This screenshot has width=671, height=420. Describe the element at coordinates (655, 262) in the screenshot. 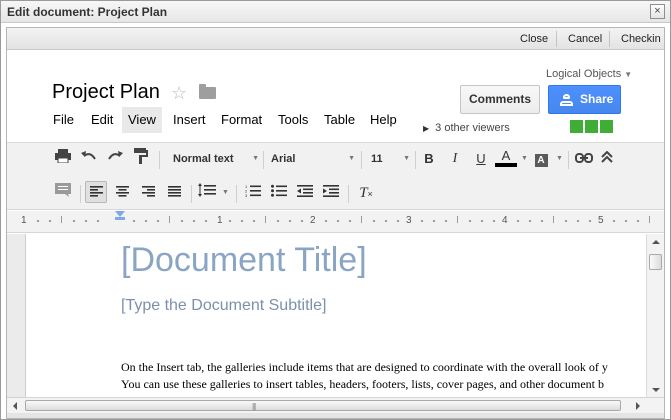

I see `vertical-scroll-thumb` at that location.